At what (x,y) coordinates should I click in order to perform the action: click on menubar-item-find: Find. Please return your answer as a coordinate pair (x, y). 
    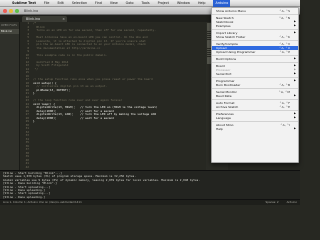
    Looking at the image, I should click on (98, 3).